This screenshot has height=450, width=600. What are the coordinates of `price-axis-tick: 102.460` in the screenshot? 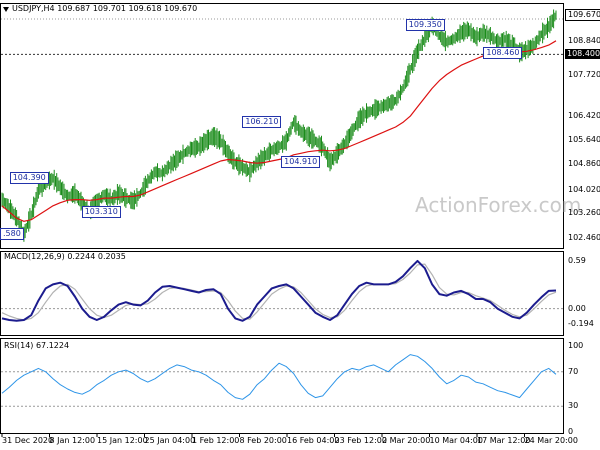 It's located at (584, 237).